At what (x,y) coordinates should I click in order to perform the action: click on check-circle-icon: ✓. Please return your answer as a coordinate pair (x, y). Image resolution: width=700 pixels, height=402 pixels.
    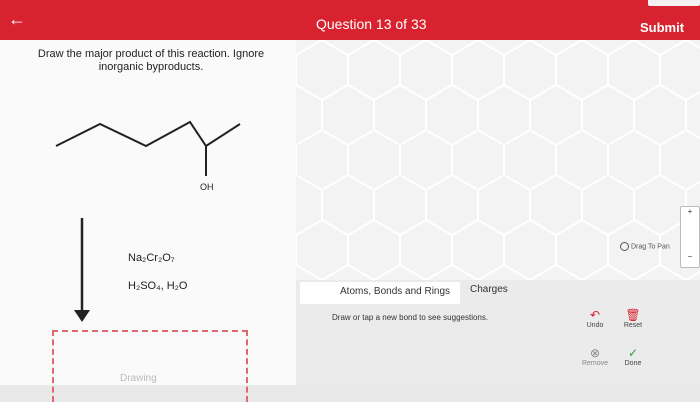
    Looking at the image, I should click on (633, 353).